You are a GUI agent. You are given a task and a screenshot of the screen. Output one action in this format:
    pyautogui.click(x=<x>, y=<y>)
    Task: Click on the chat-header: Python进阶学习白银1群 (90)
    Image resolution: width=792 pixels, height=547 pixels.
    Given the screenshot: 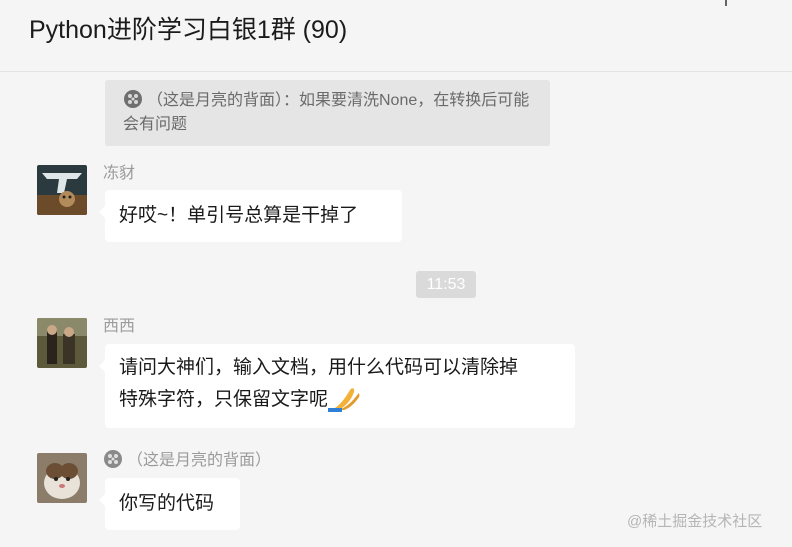 What is the action you would take?
    pyautogui.click(x=396, y=36)
    